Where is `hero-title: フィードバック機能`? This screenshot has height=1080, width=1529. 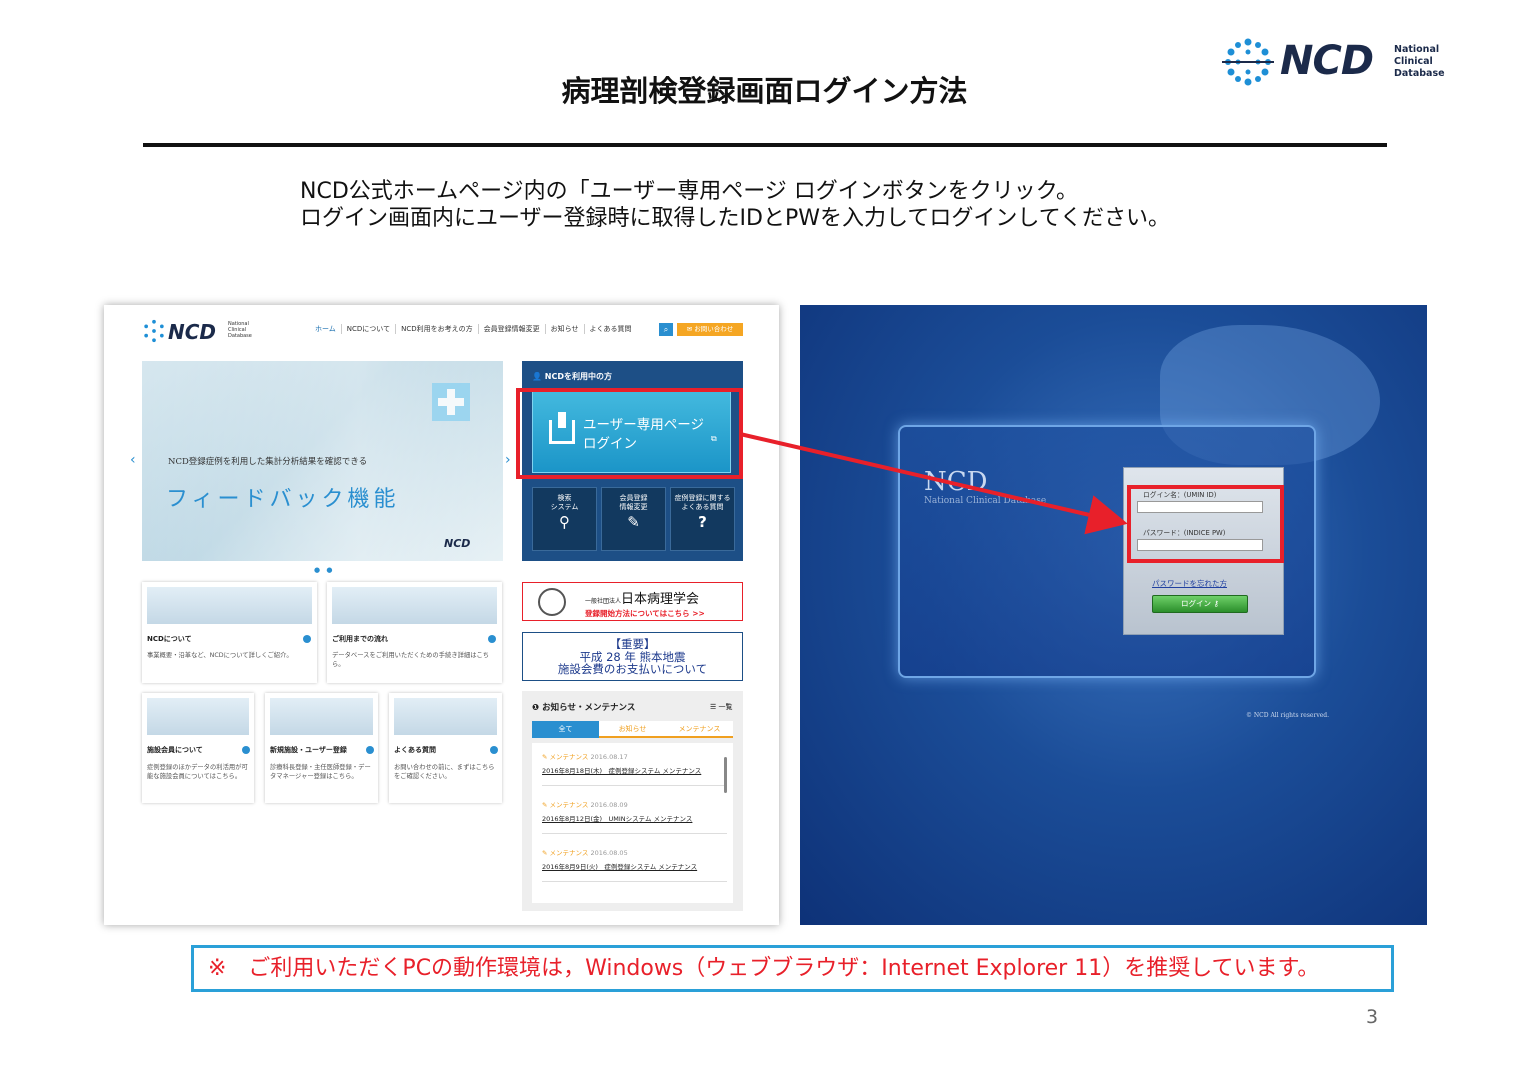 hero-title: フィードバック機能 is located at coordinates (283, 499).